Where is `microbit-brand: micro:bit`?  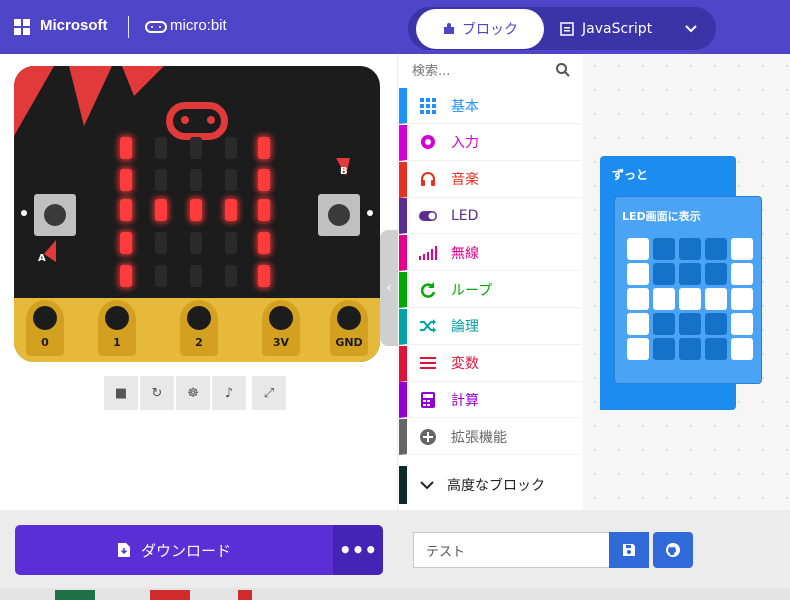
microbit-brand: micro:bit is located at coordinates (198, 25).